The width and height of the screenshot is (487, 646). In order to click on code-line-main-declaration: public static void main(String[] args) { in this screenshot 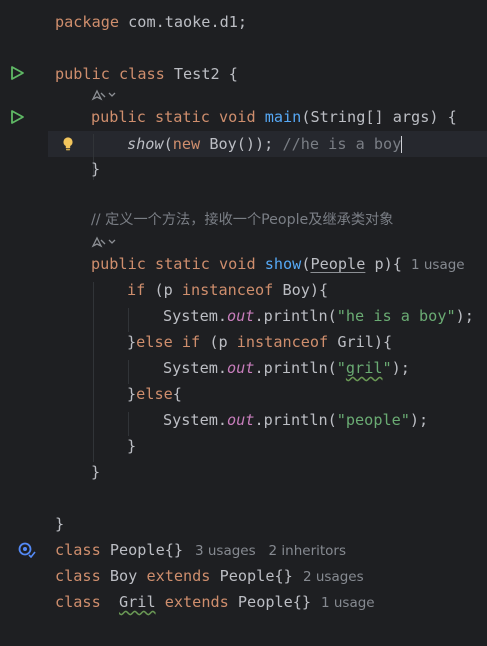, I will do `click(274, 117)`.